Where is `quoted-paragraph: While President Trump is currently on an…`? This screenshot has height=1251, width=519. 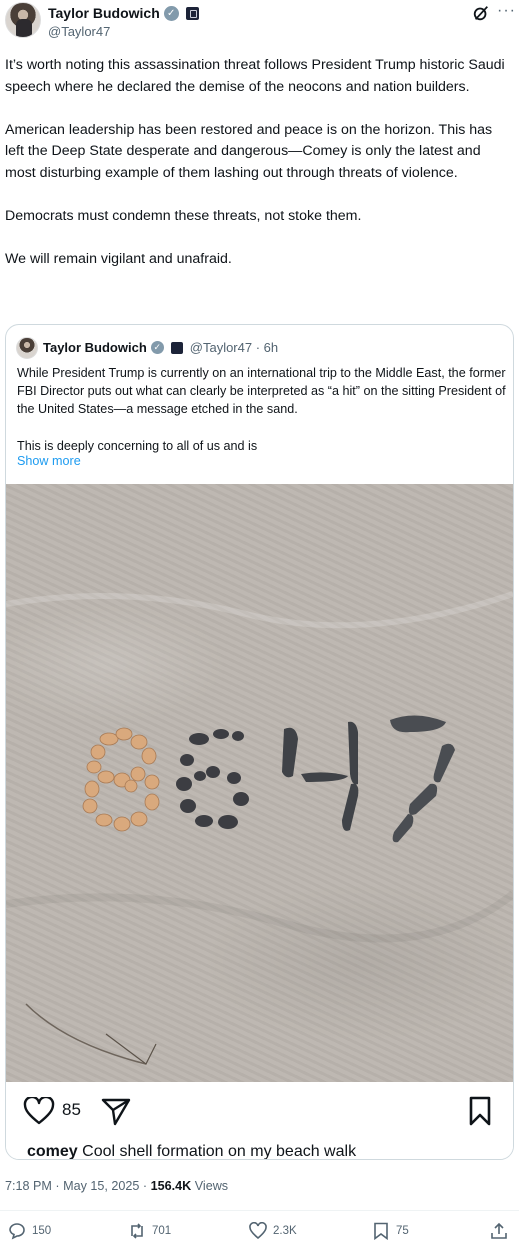
quoted-paragraph: While President Trump is currently on an… is located at coordinates (261, 391).